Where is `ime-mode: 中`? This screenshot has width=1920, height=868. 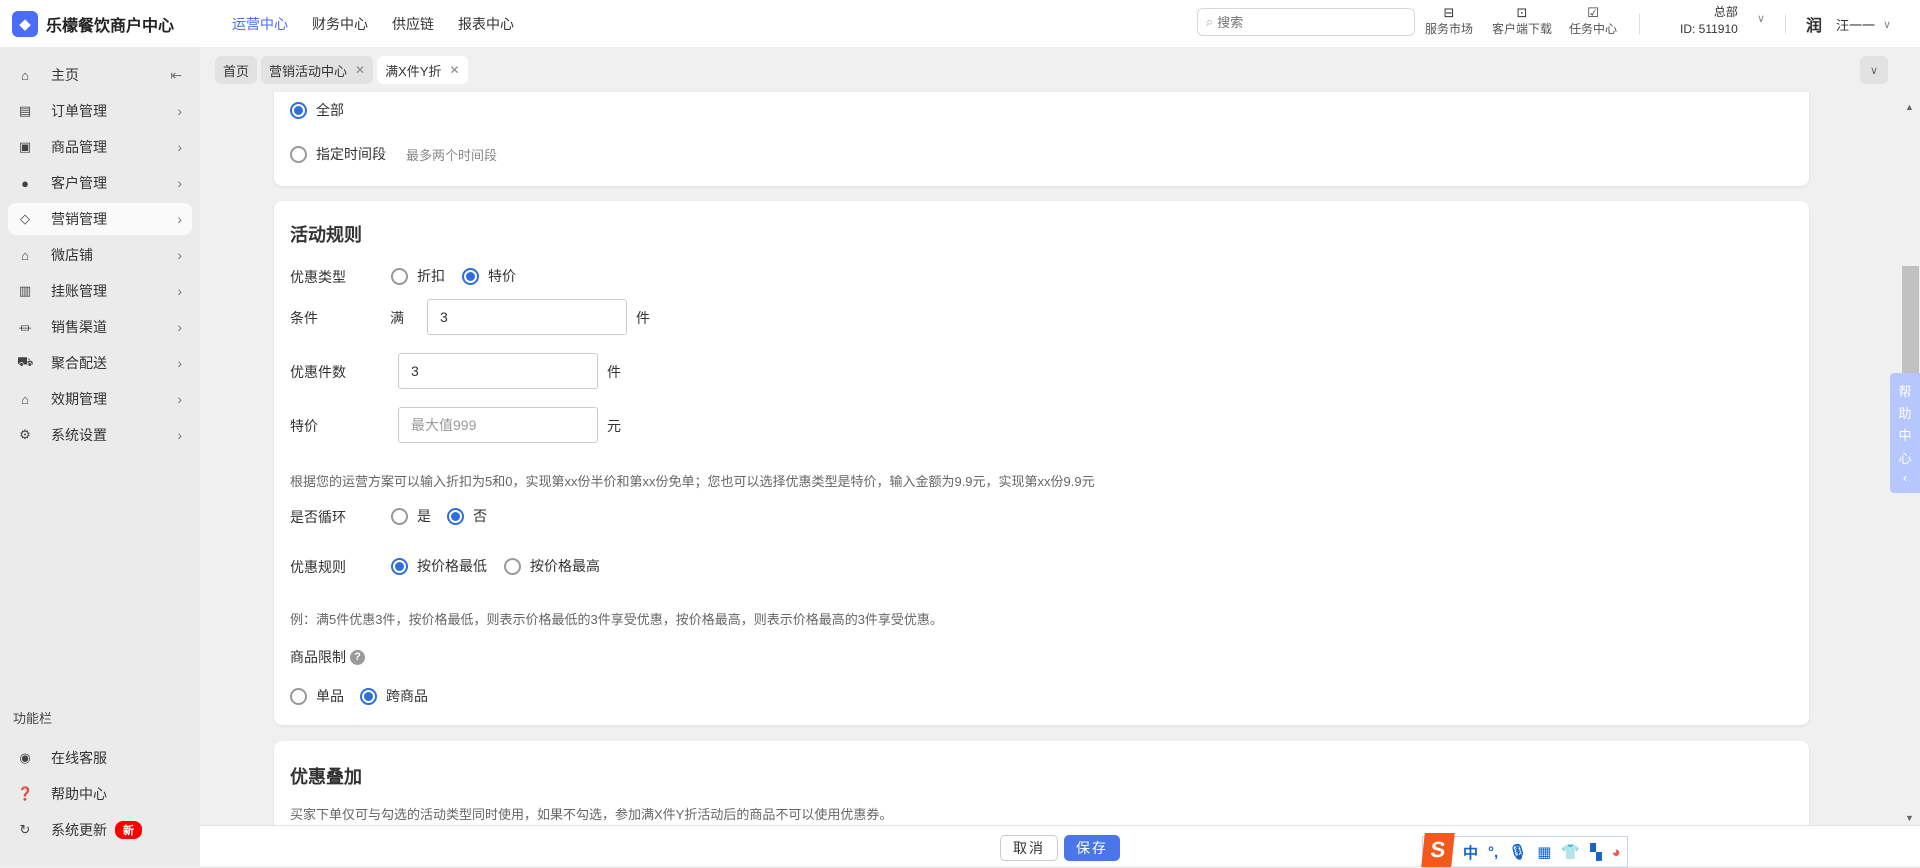
ime-mode: 中 is located at coordinates (1470, 852).